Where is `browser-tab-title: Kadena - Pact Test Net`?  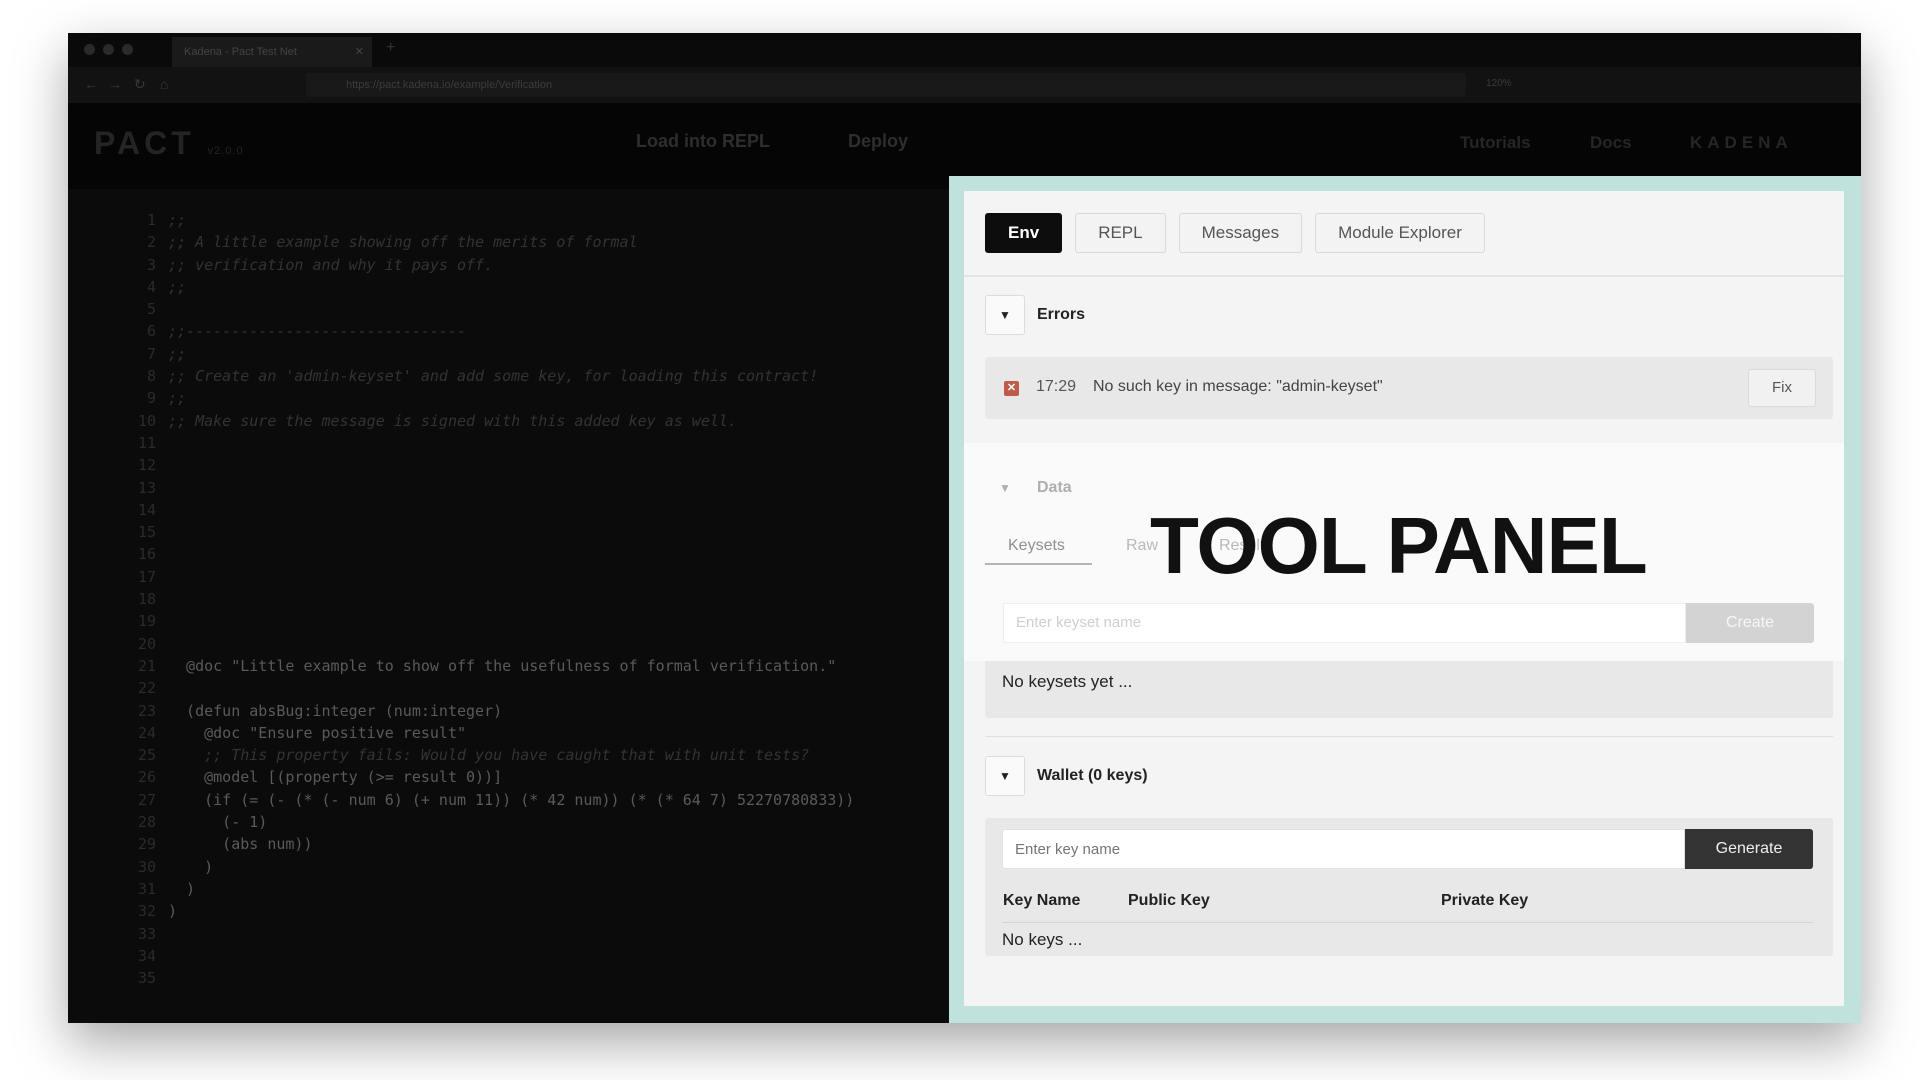
browser-tab-title: Kadena - Pact Test Net is located at coordinates (240, 52).